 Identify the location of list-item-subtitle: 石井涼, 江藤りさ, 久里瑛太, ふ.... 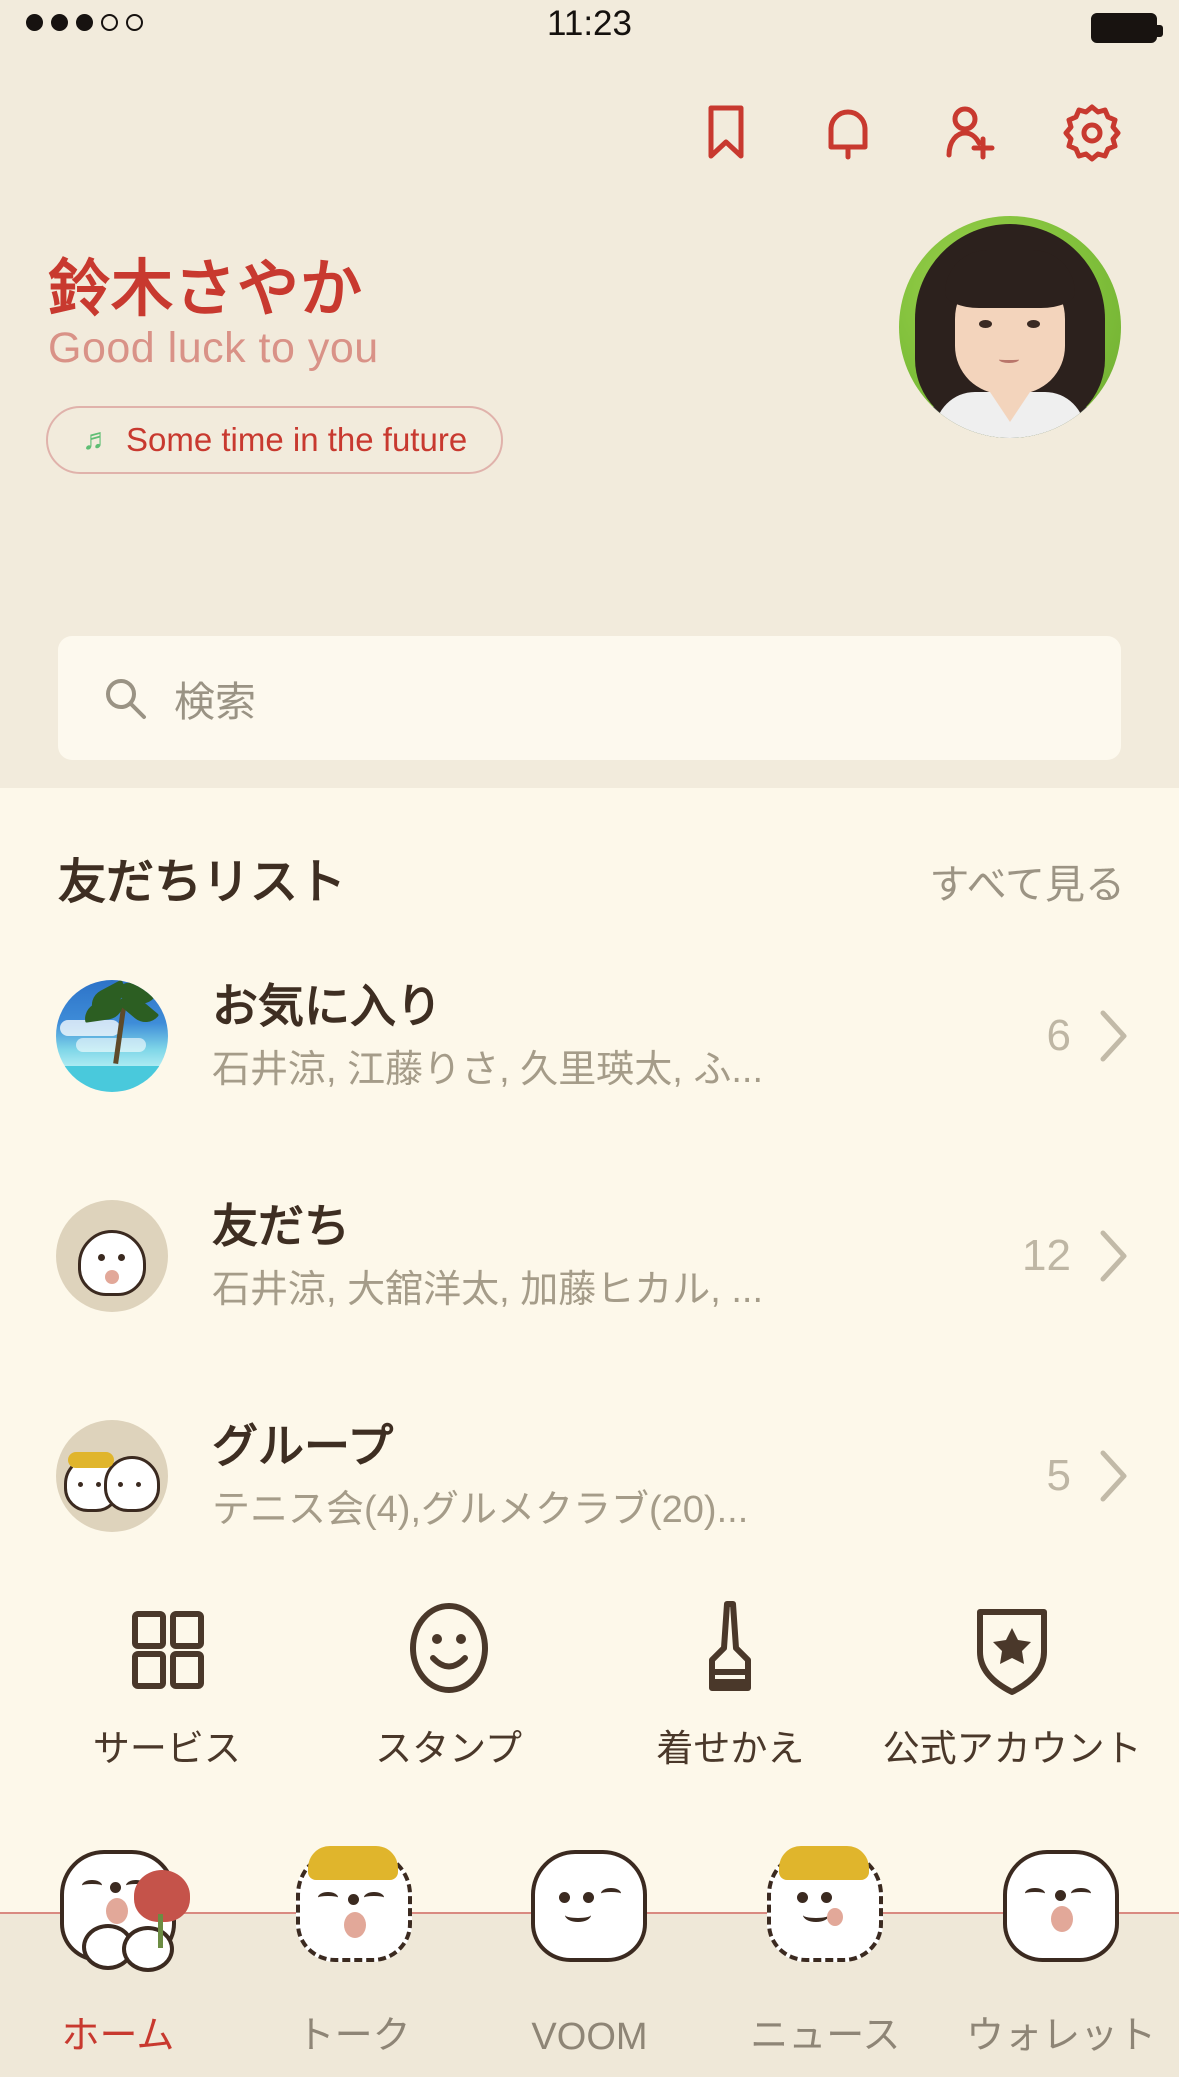
(488, 1069).